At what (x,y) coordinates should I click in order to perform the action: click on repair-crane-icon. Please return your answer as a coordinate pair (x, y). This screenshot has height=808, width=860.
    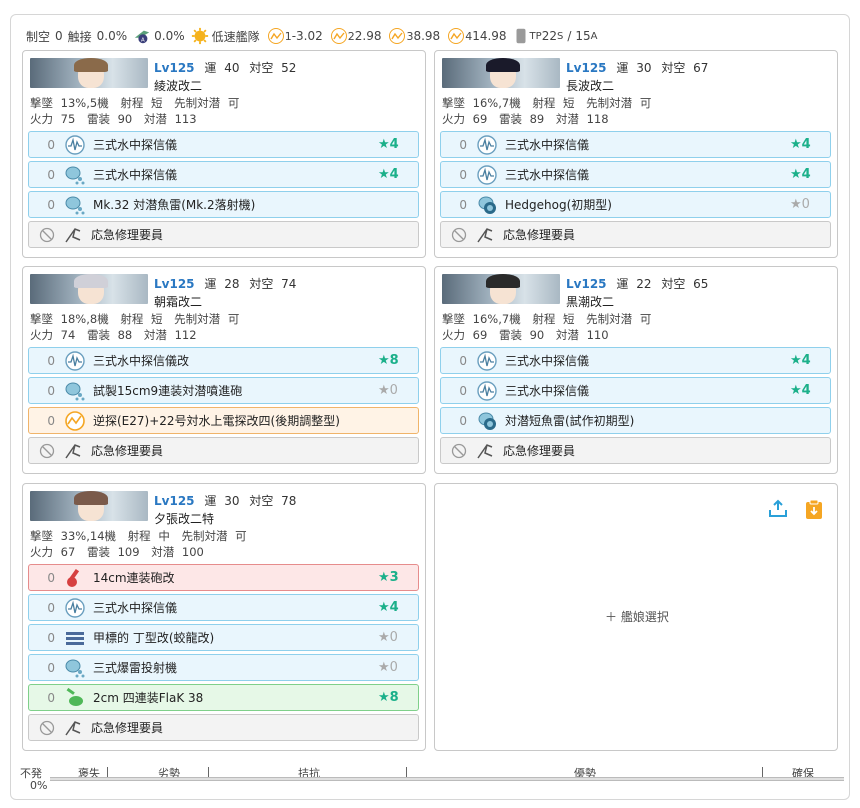
    Looking at the image, I should click on (73, 235).